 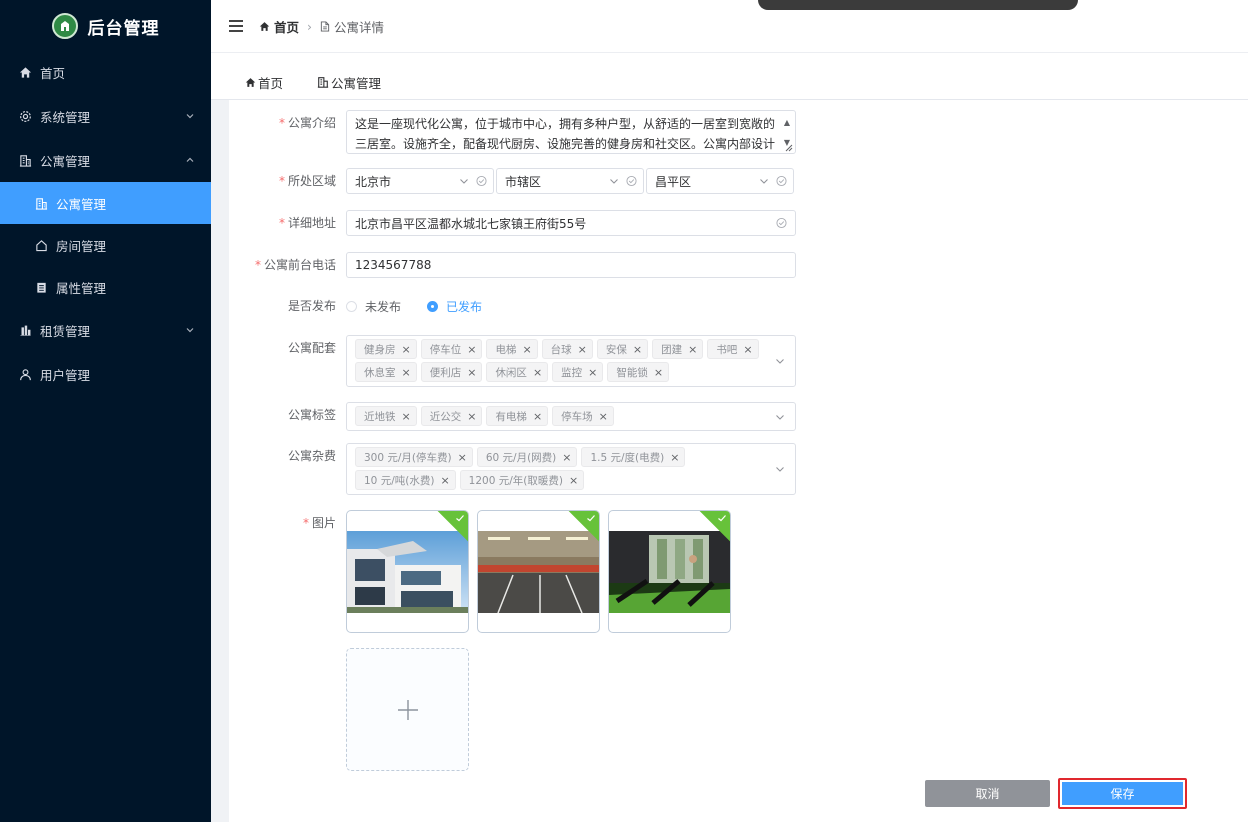 I want to click on apartment-building-photo, so click(x=407, y=572).